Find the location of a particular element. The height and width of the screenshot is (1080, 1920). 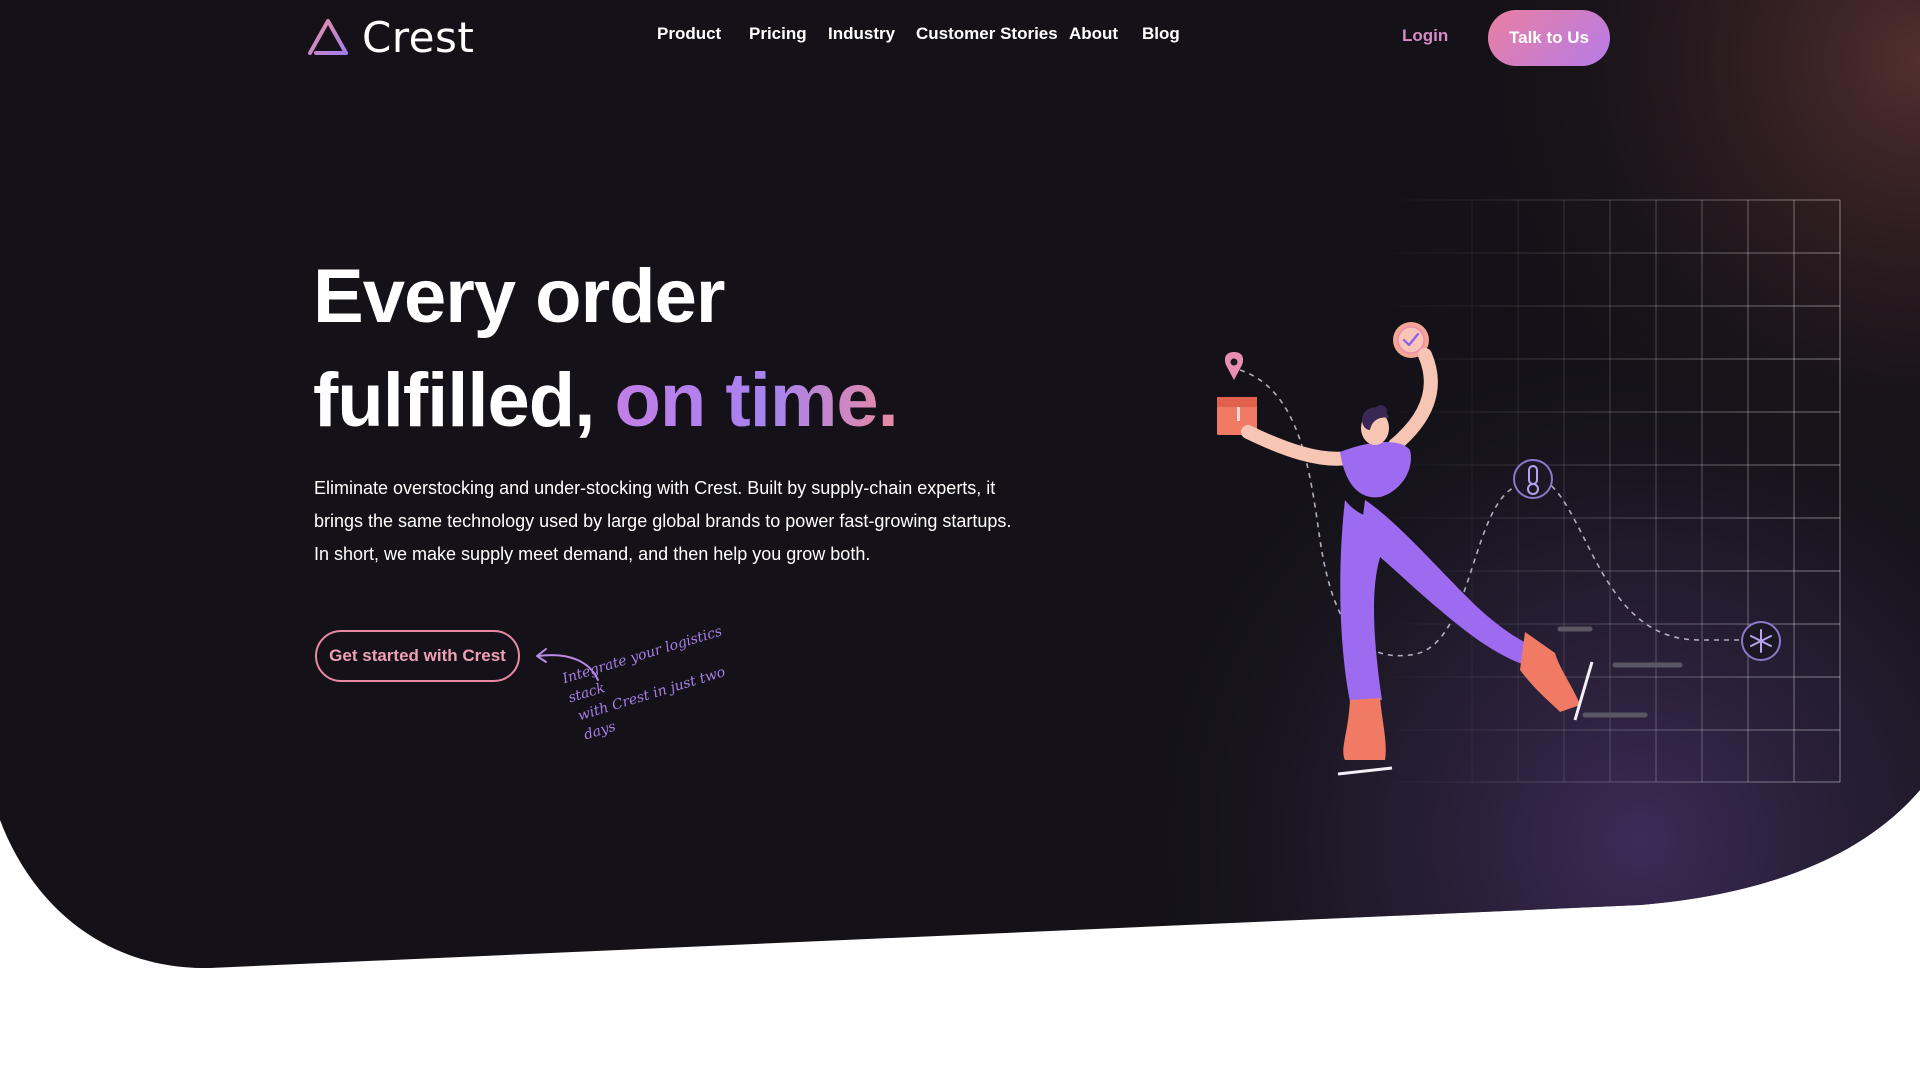

headline-line-1: Every order is located at coordinates (519, 296).